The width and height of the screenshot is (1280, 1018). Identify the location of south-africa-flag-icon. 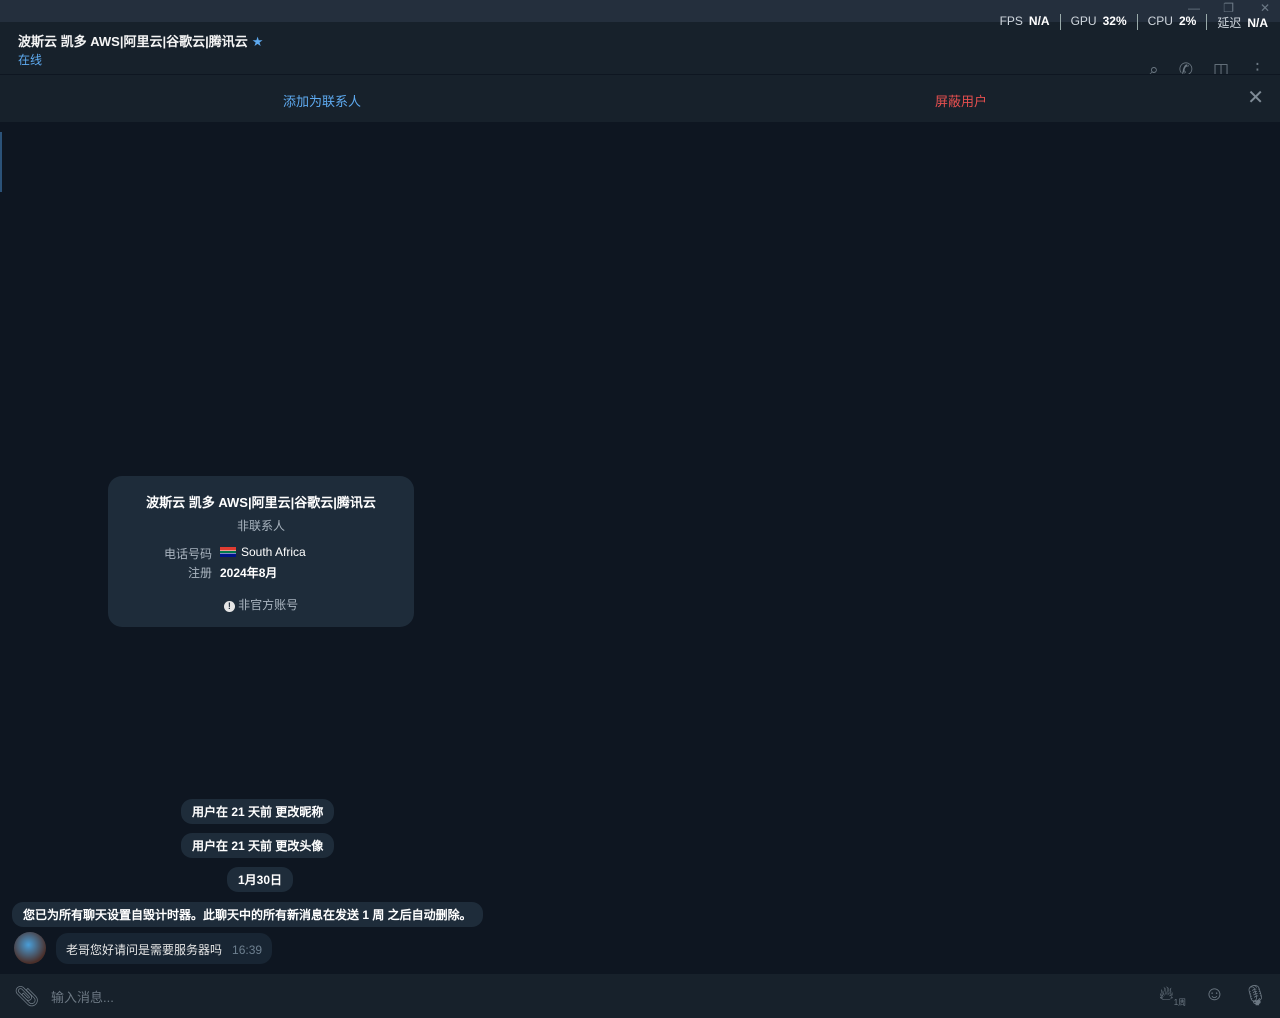
(228, 552).